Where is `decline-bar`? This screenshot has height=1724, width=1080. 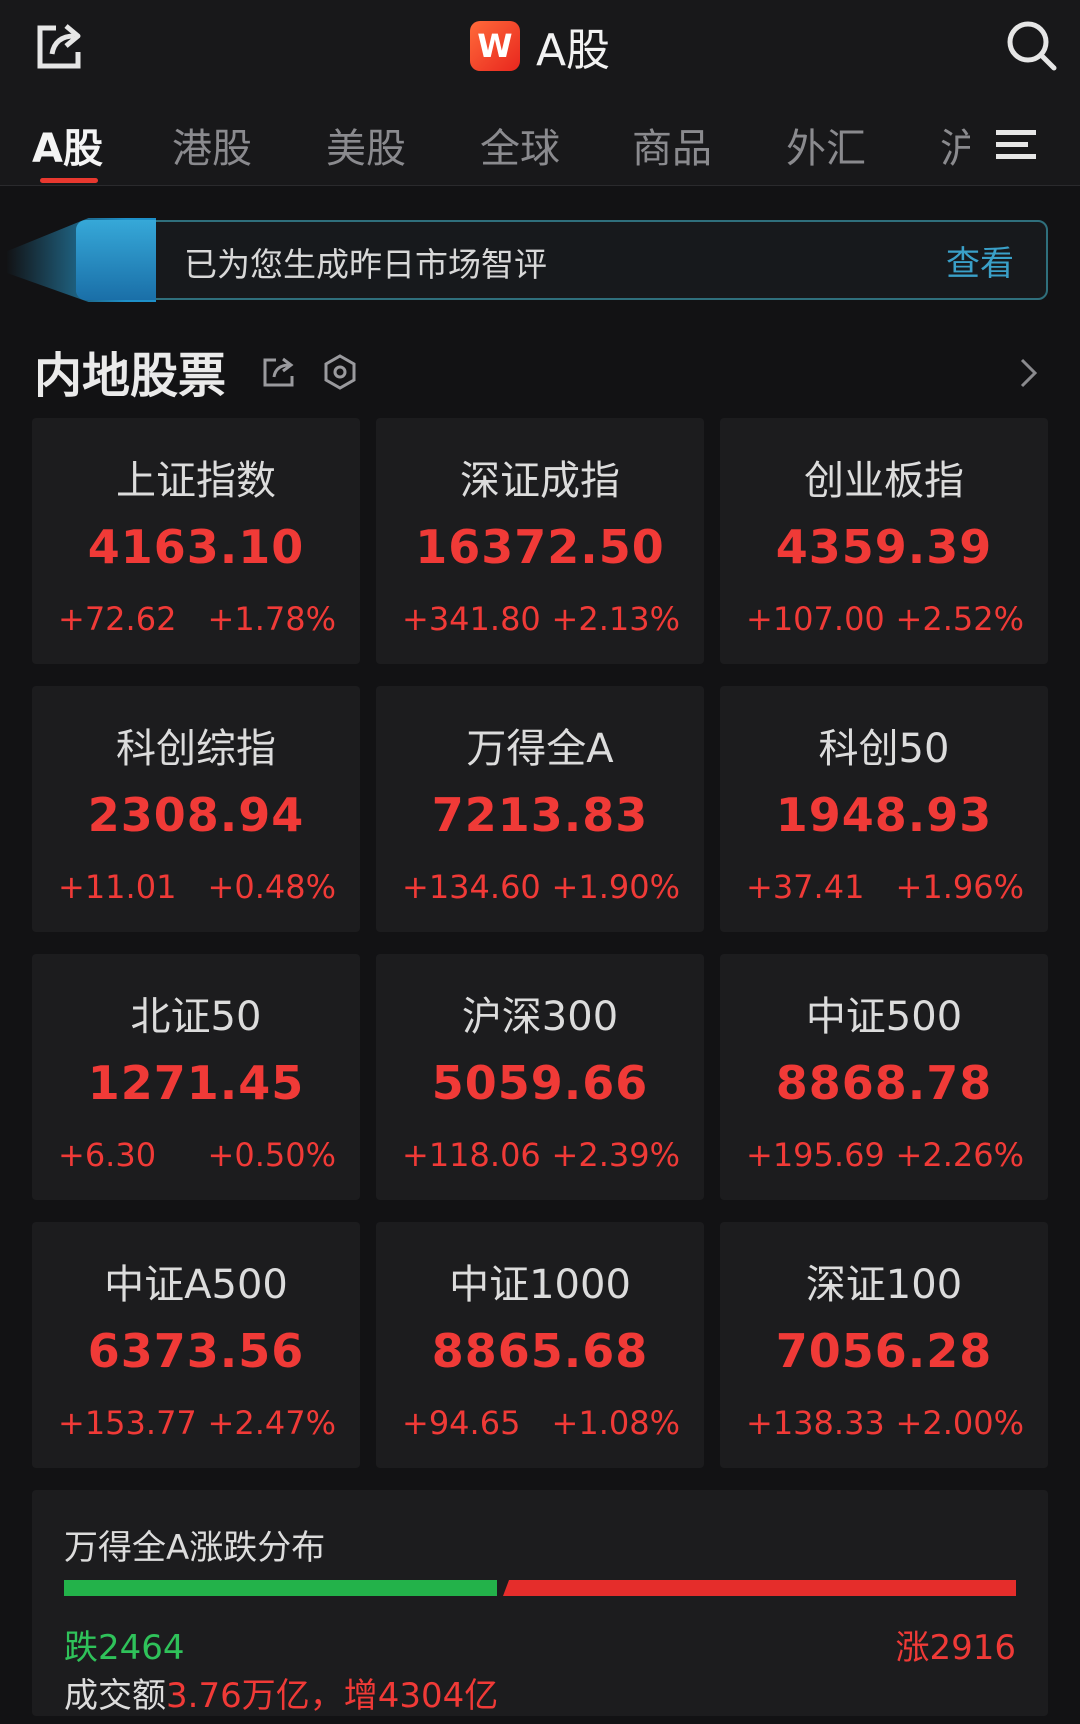 decline-bar is located at coordinates (280, 1588).